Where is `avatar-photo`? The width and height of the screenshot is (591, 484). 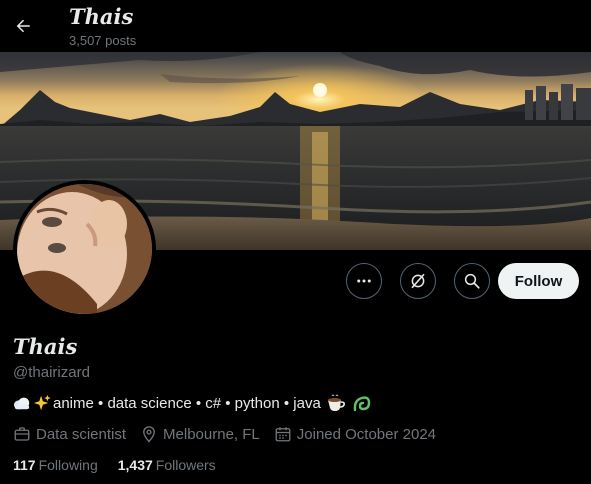 avatar-photo is located at coordinates (84, 249).